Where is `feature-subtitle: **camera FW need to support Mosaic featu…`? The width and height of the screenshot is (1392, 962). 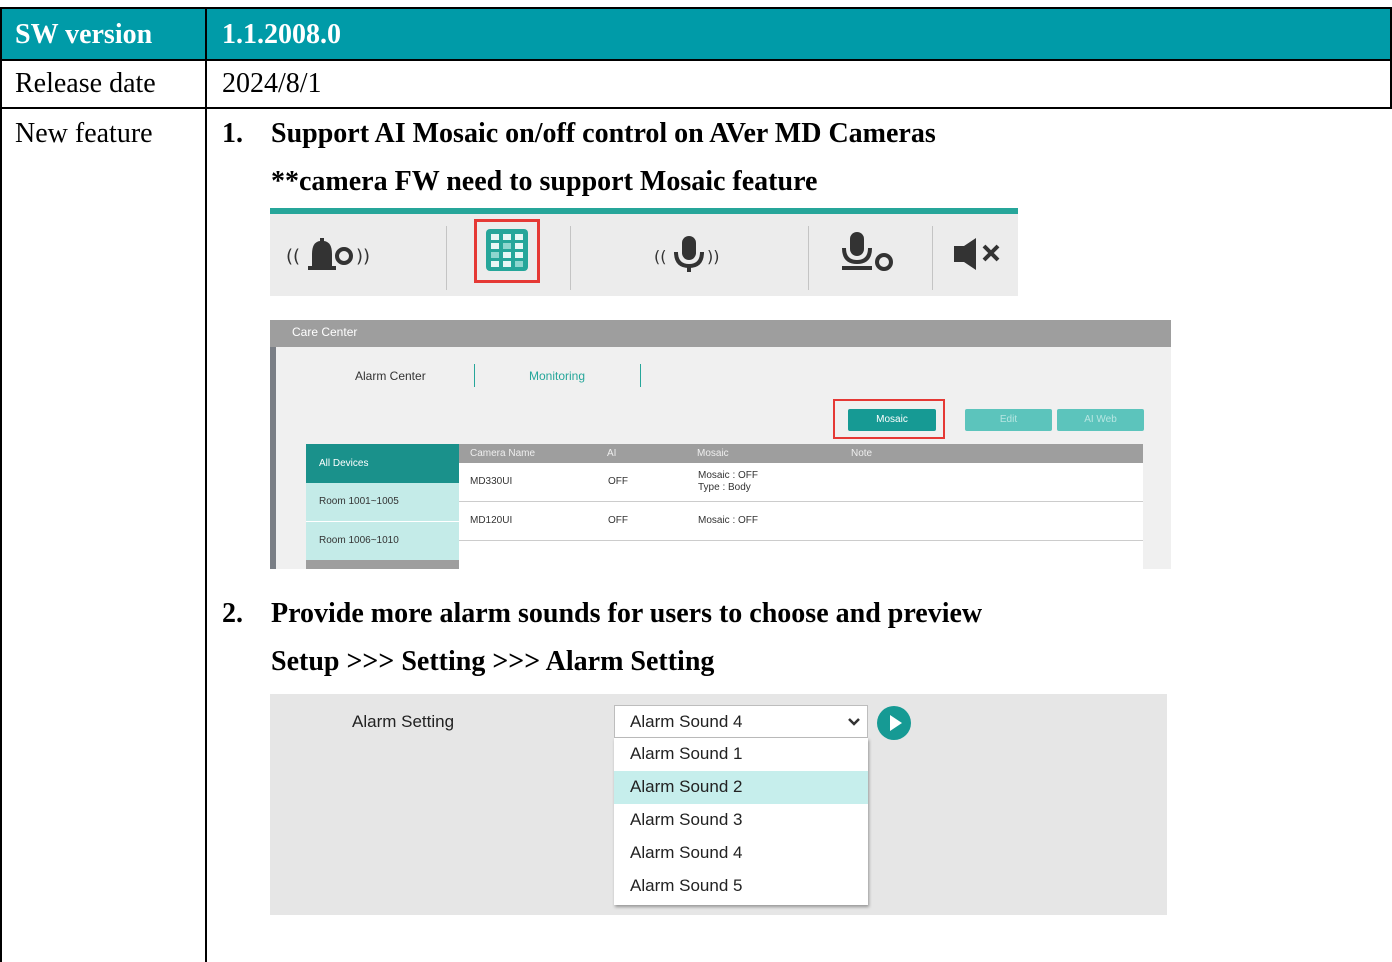
feature-subtitle: **camera FW need to support Mosaic featu… is located at coordinates (544, 181).